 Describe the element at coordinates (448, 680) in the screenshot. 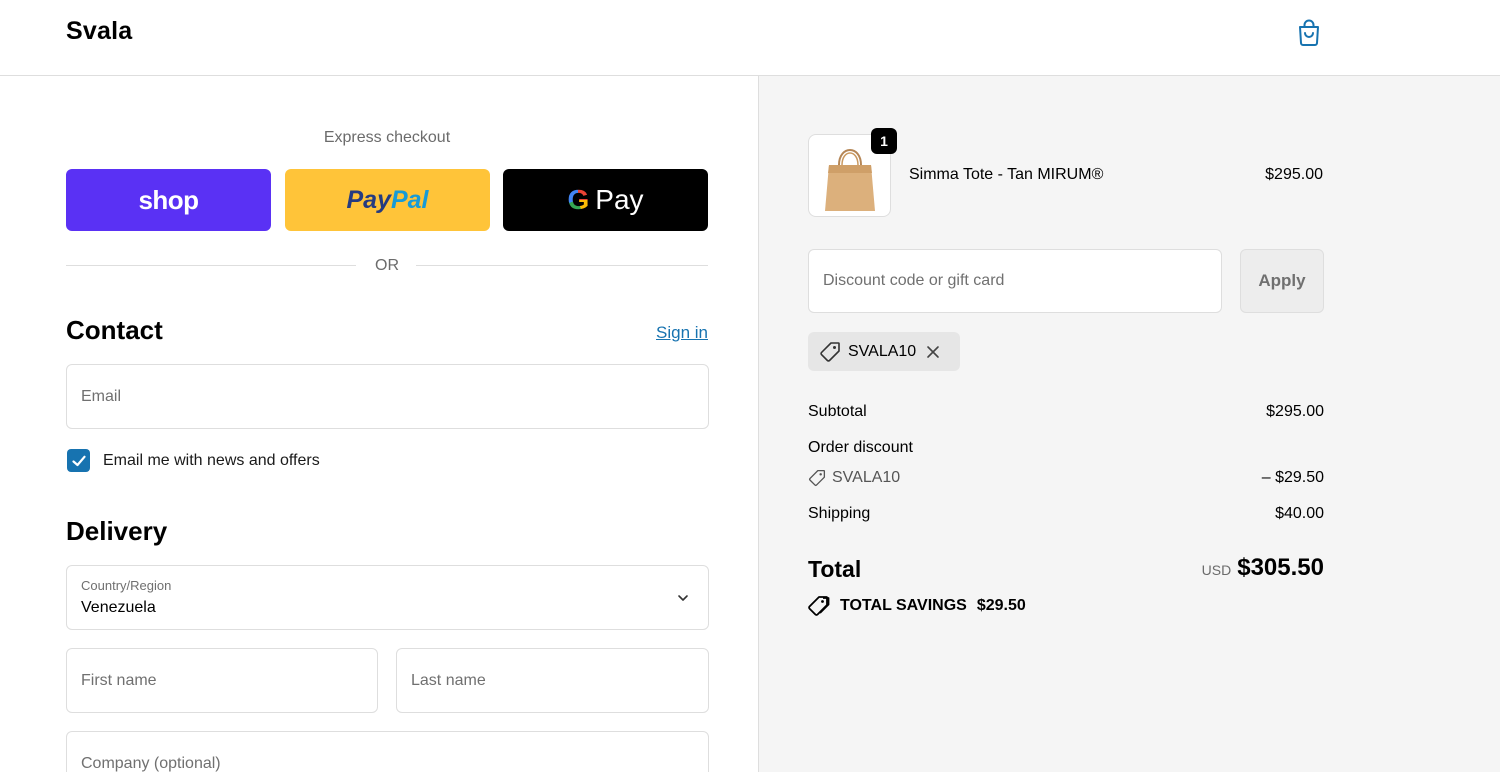

I see `last-name-placeholder: Last name` at that location.